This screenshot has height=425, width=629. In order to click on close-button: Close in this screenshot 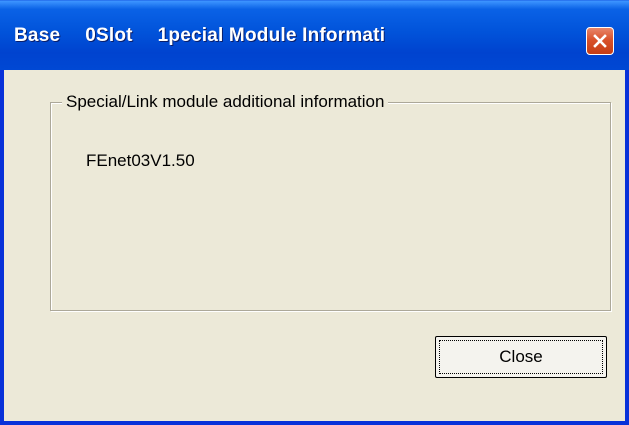, I will do `click(521, 357)`.